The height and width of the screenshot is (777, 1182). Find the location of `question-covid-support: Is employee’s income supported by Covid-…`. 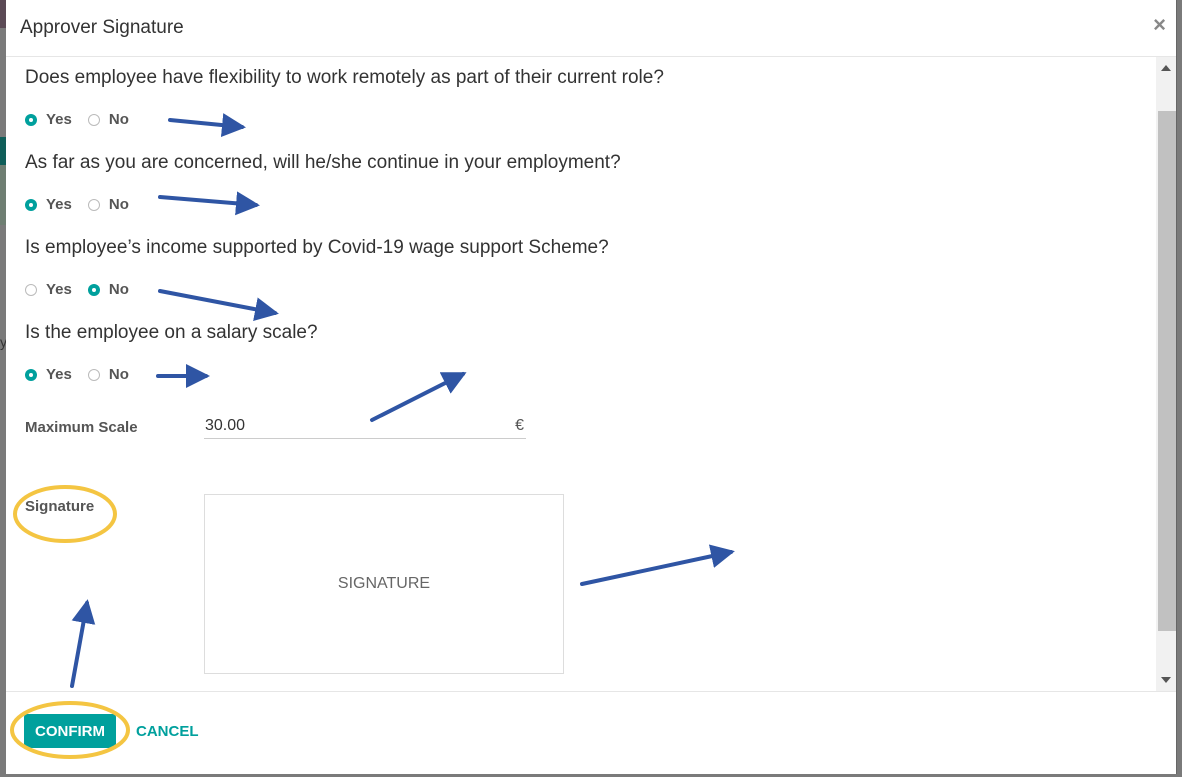

question-covid-support: Is employee’s income supported by Covid-… is located at coordinates (317, 247).